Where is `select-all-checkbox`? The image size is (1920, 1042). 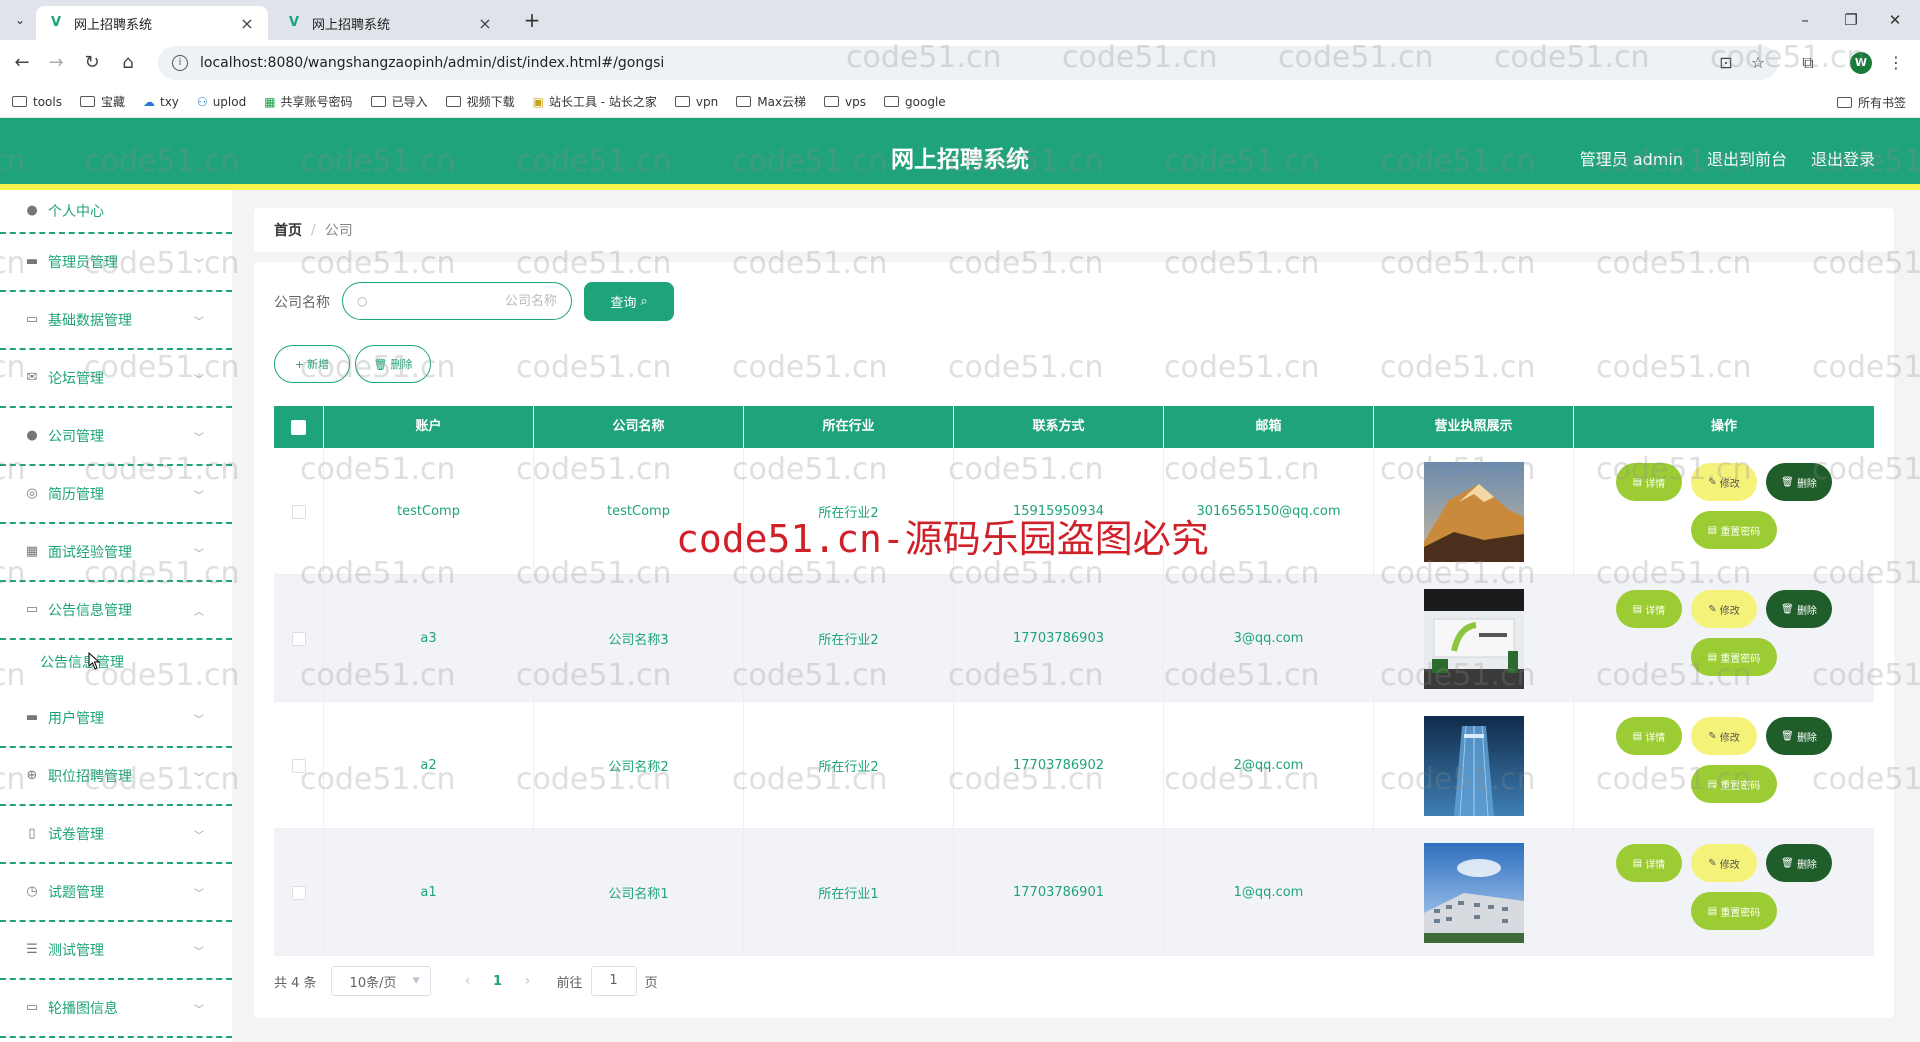 select-all-checkbox is located at coordinates (298, 427).